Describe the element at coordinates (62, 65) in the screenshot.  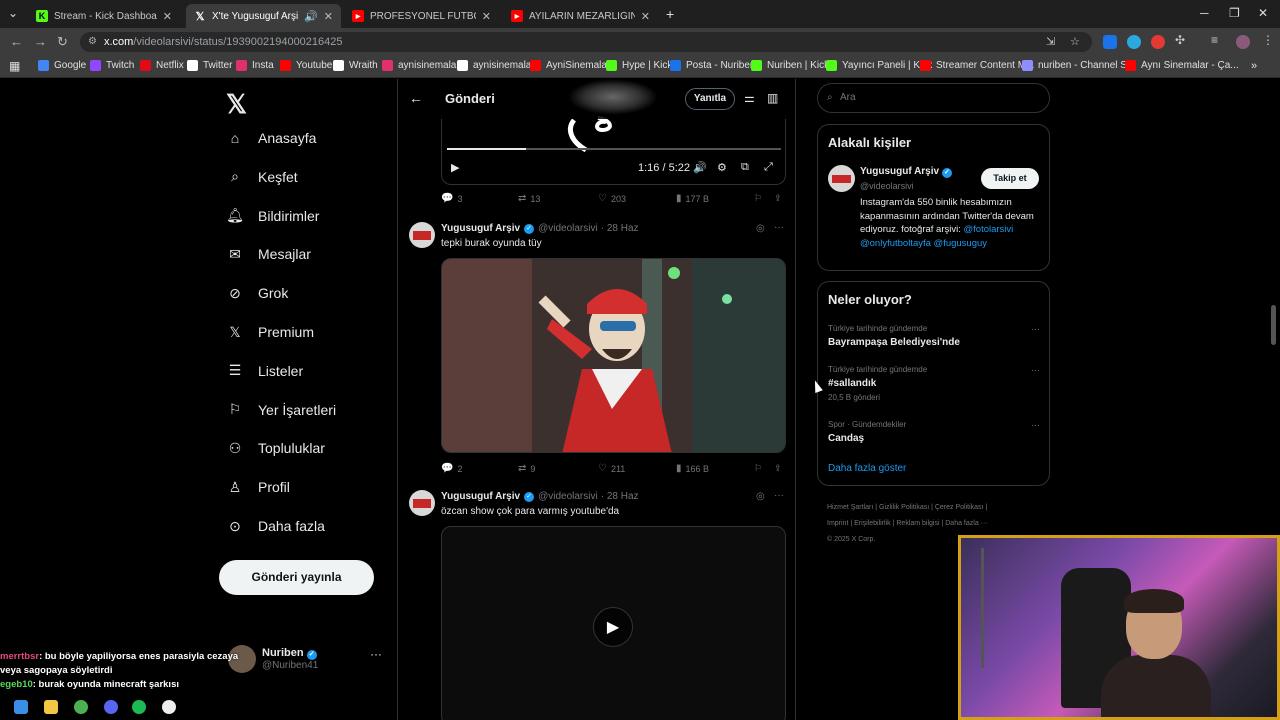
I see `bookmark-item: Google` at that location.